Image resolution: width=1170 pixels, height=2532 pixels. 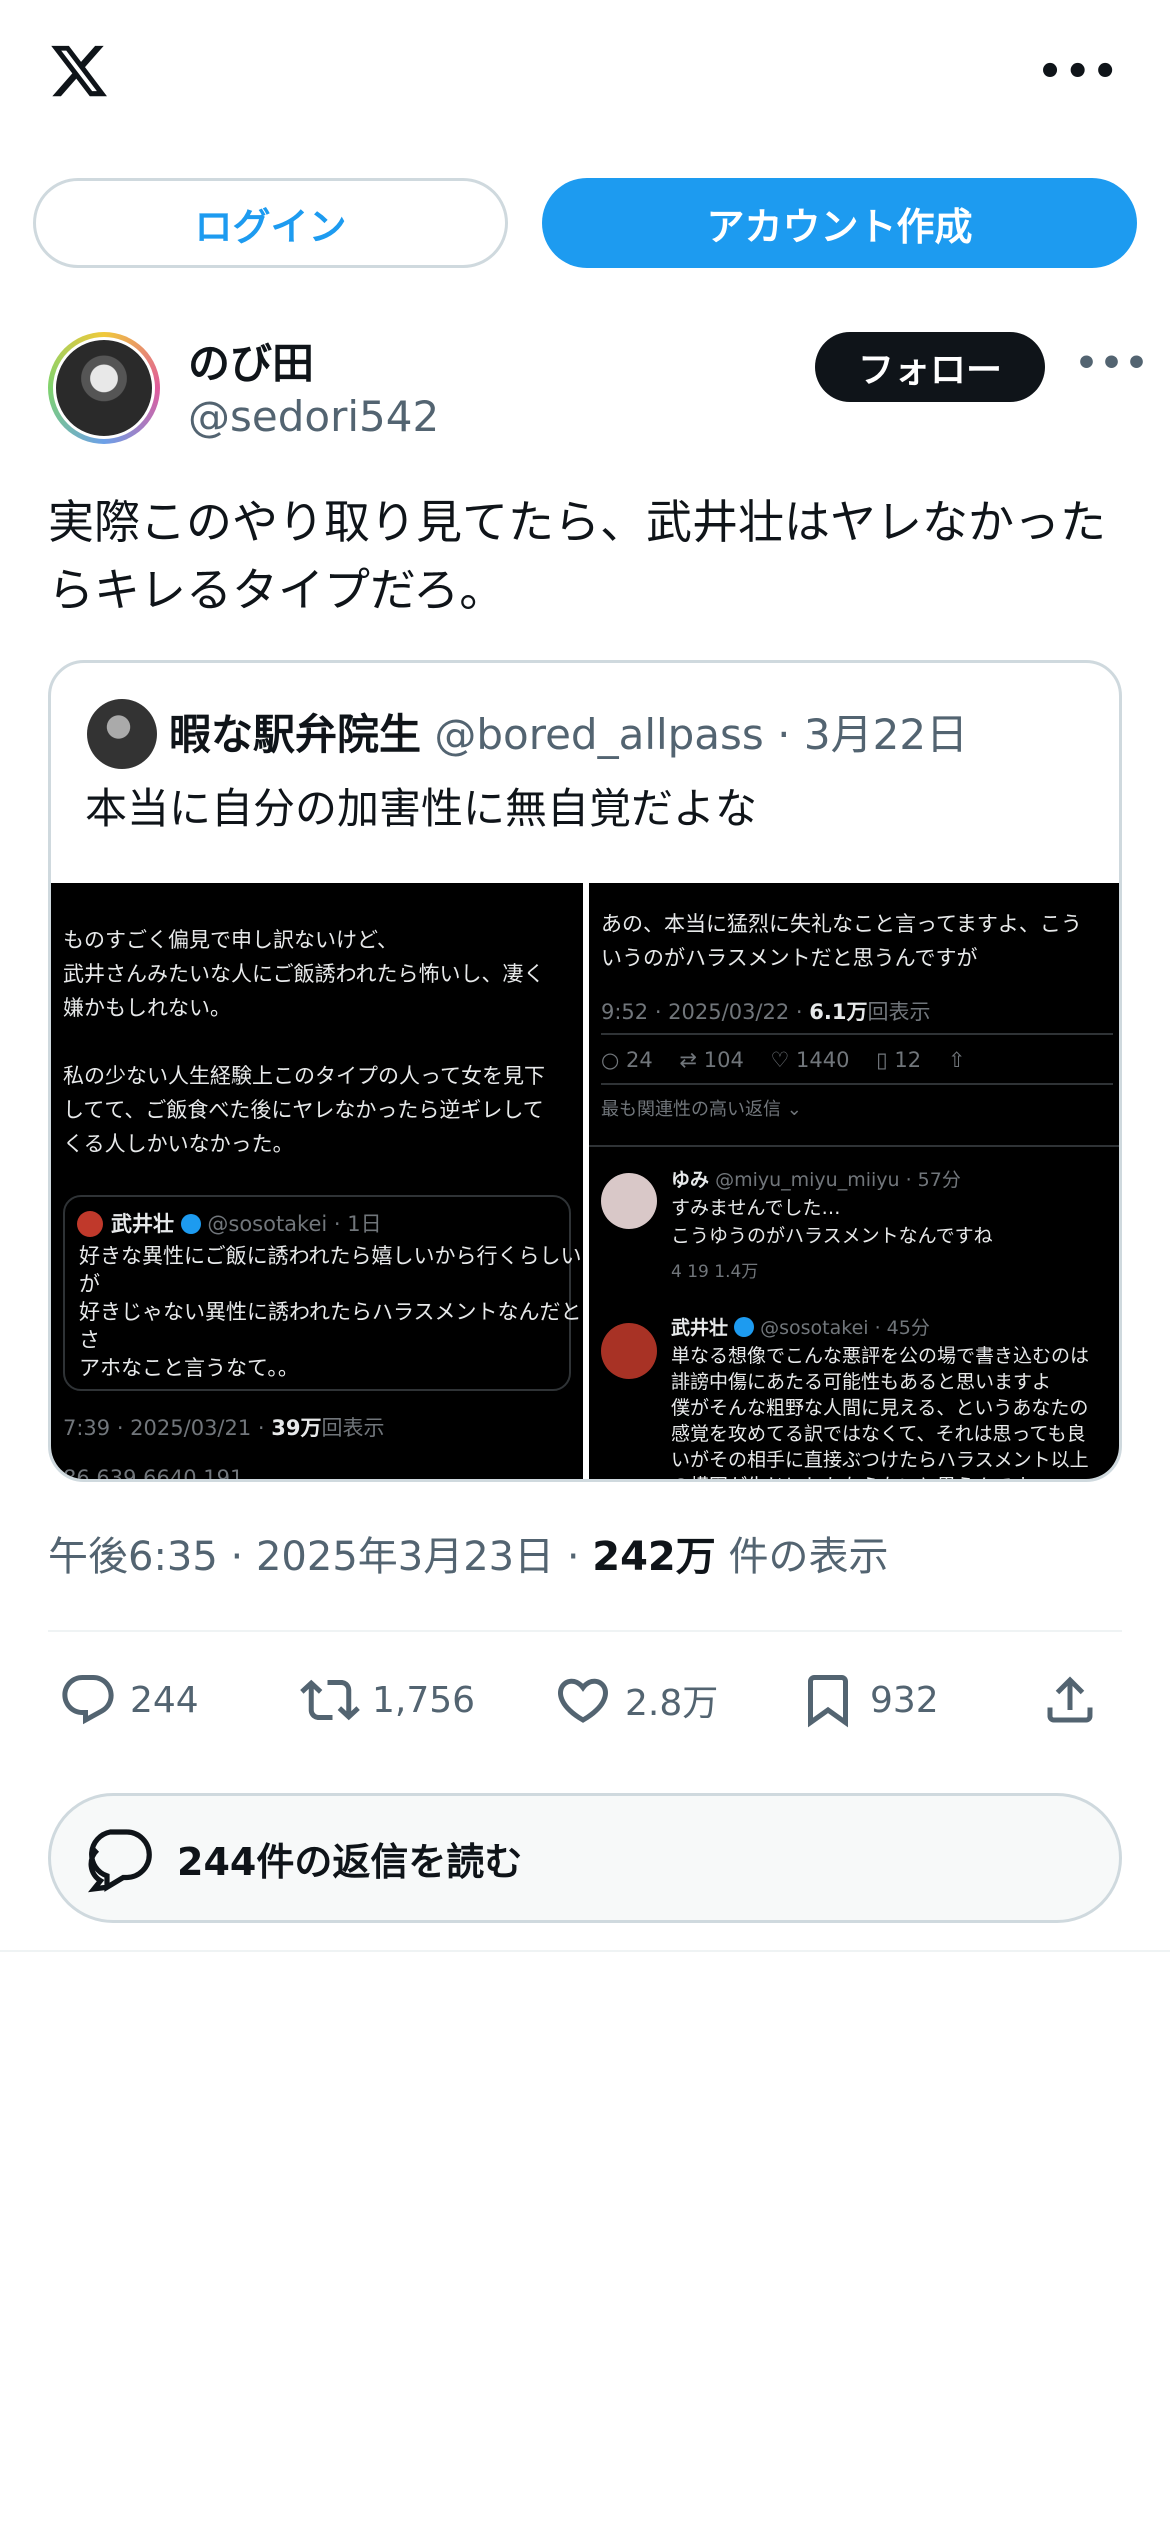 I want to click on signup-button: アカウント作成, so click(x=839, y=223).